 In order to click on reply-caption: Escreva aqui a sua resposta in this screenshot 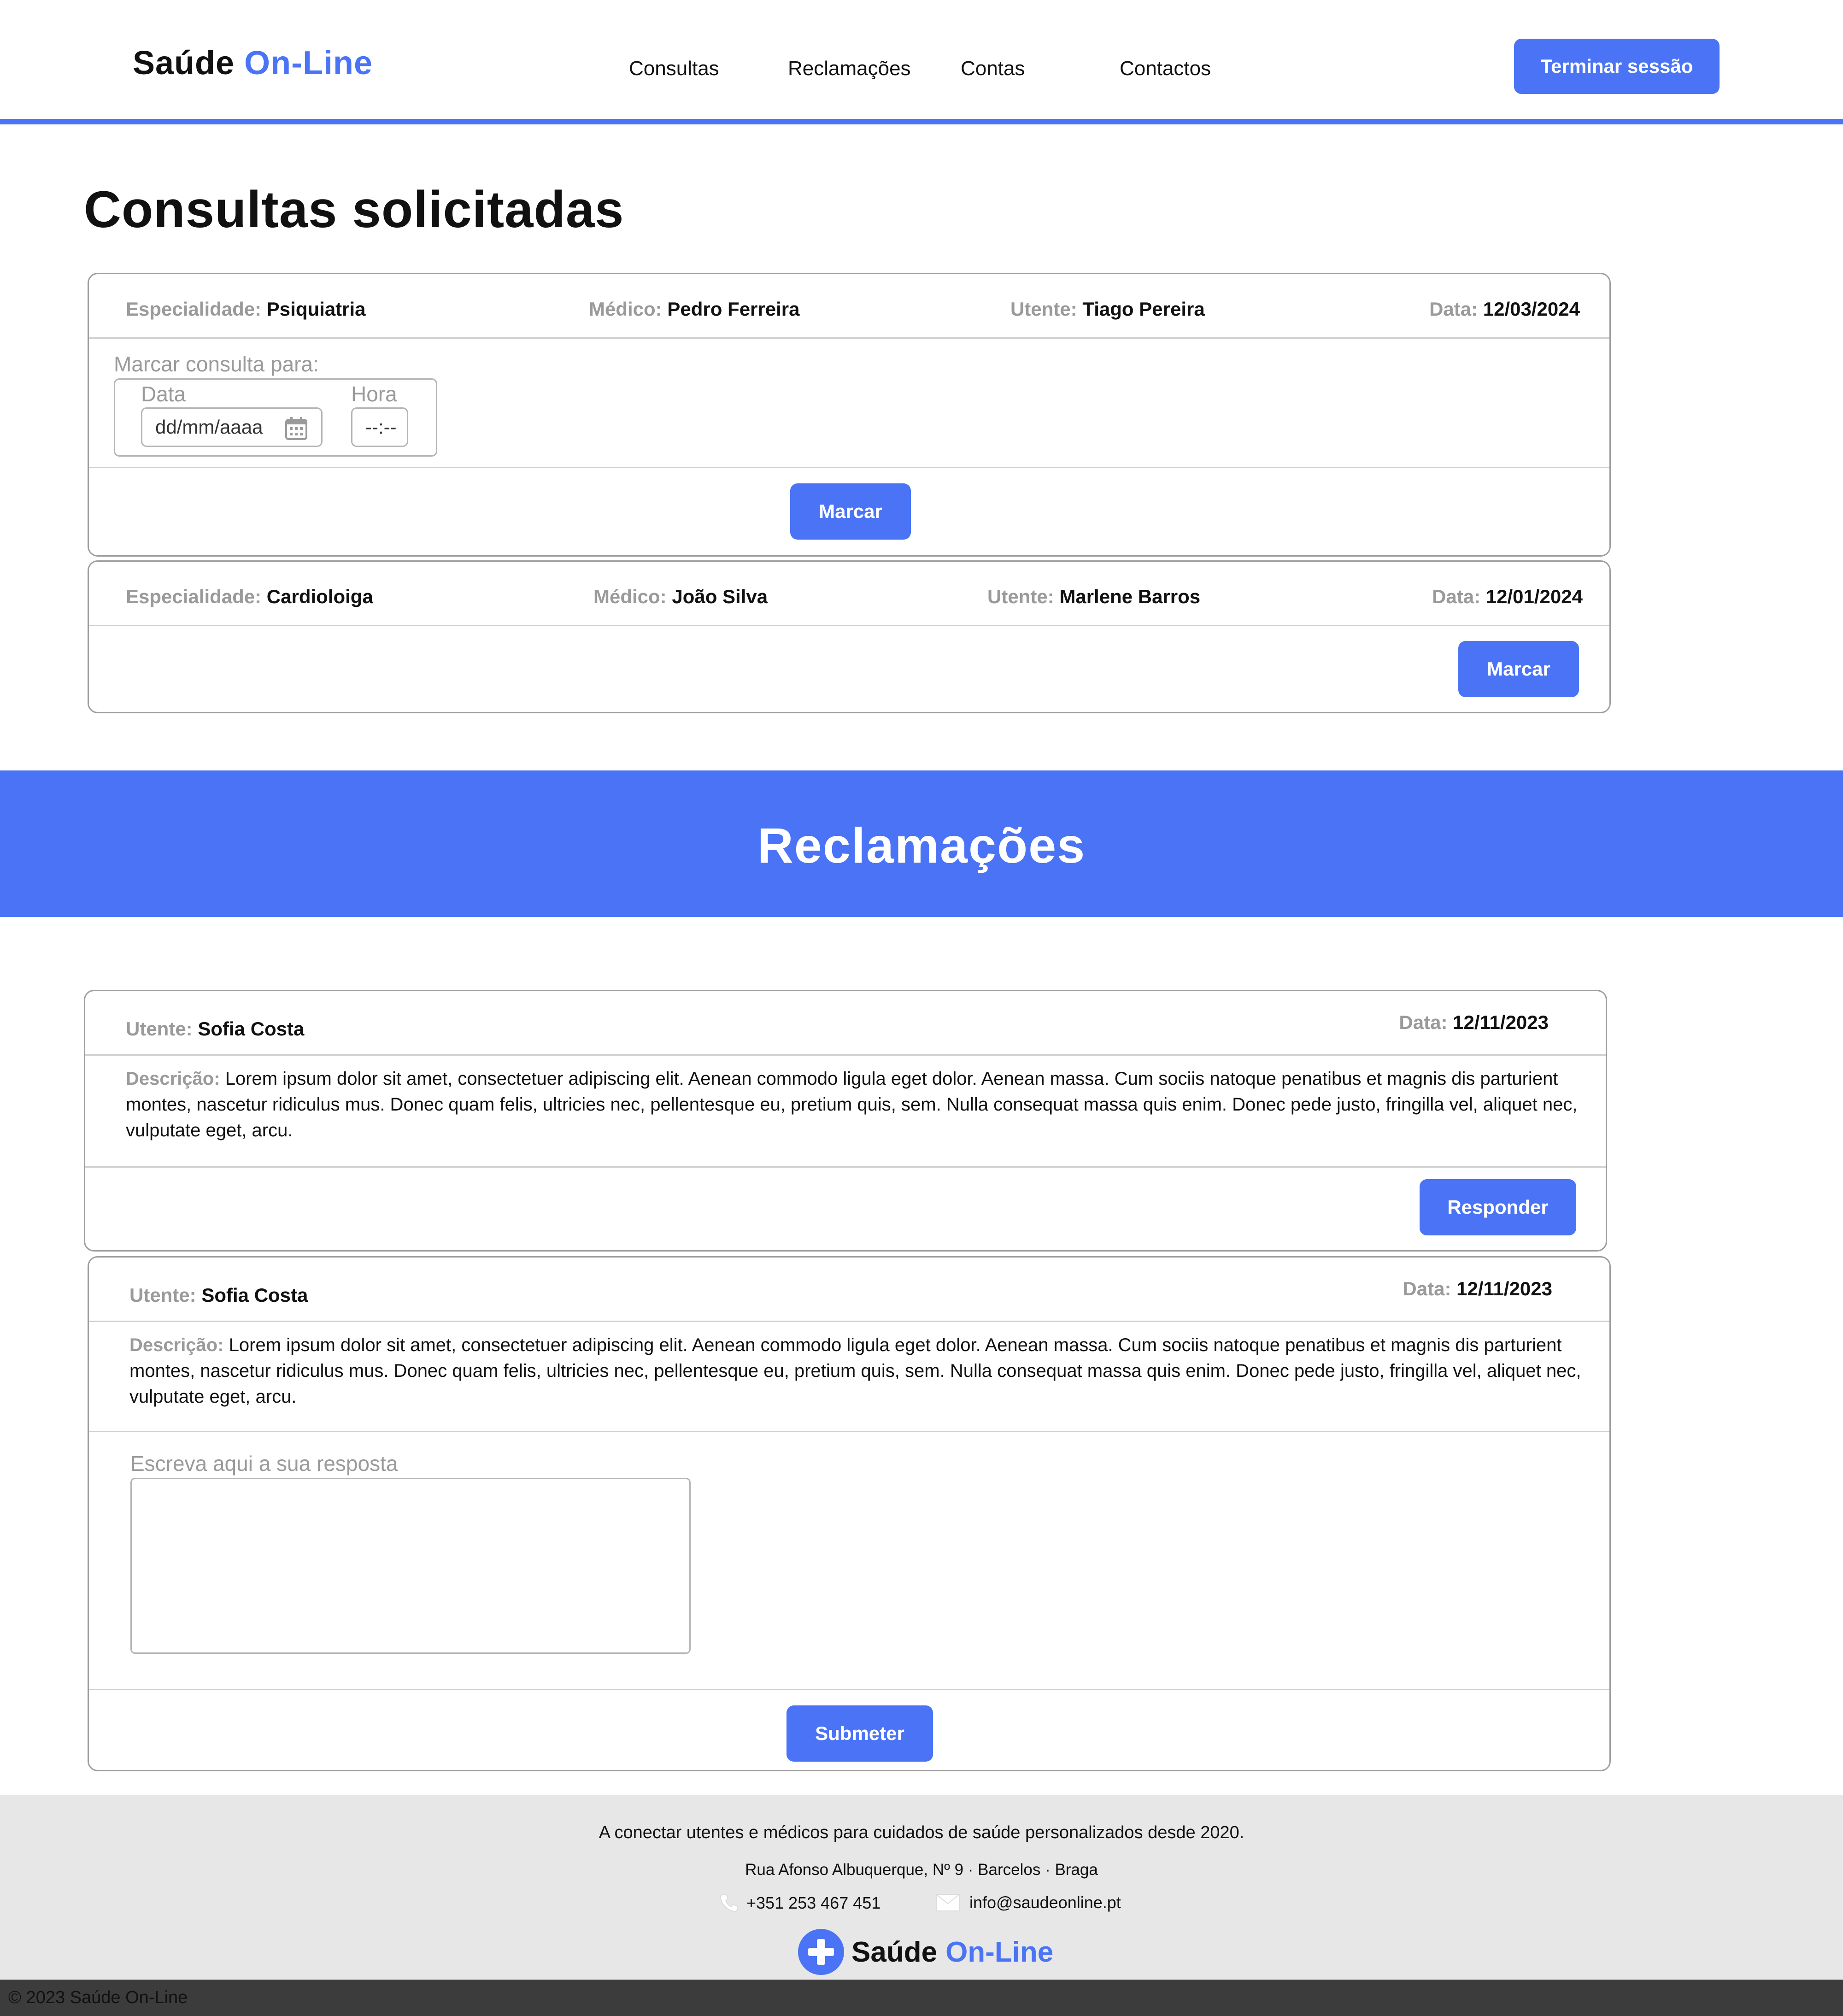, I will do `click(264, 1463)`.